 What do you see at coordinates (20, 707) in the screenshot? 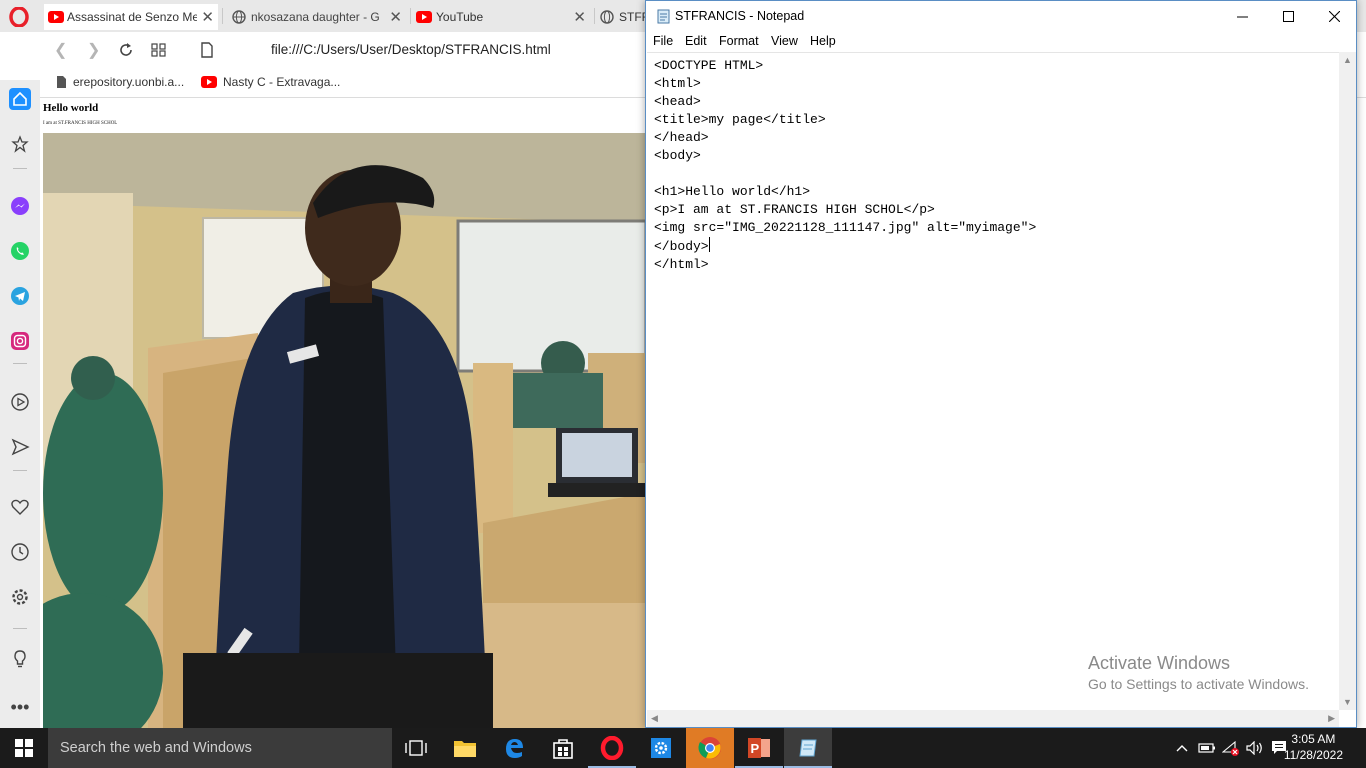
I see `more-icon: •••` at bounding box center [20, 707].